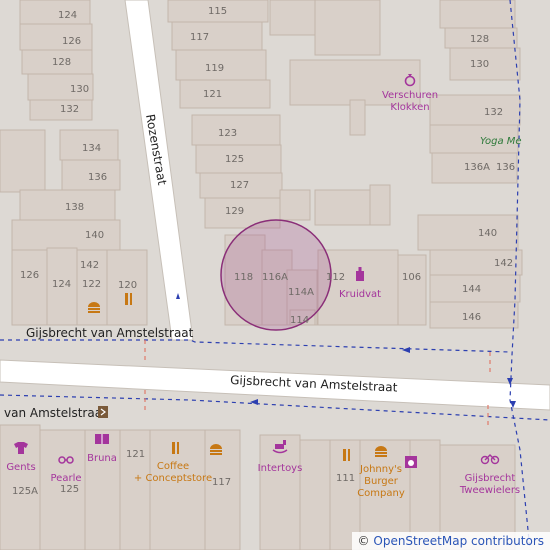  Describe the element at coordinates (458, 541) in the screenshot. I see `osm-contributors-link: OpenStreetMap contributors` at that location.